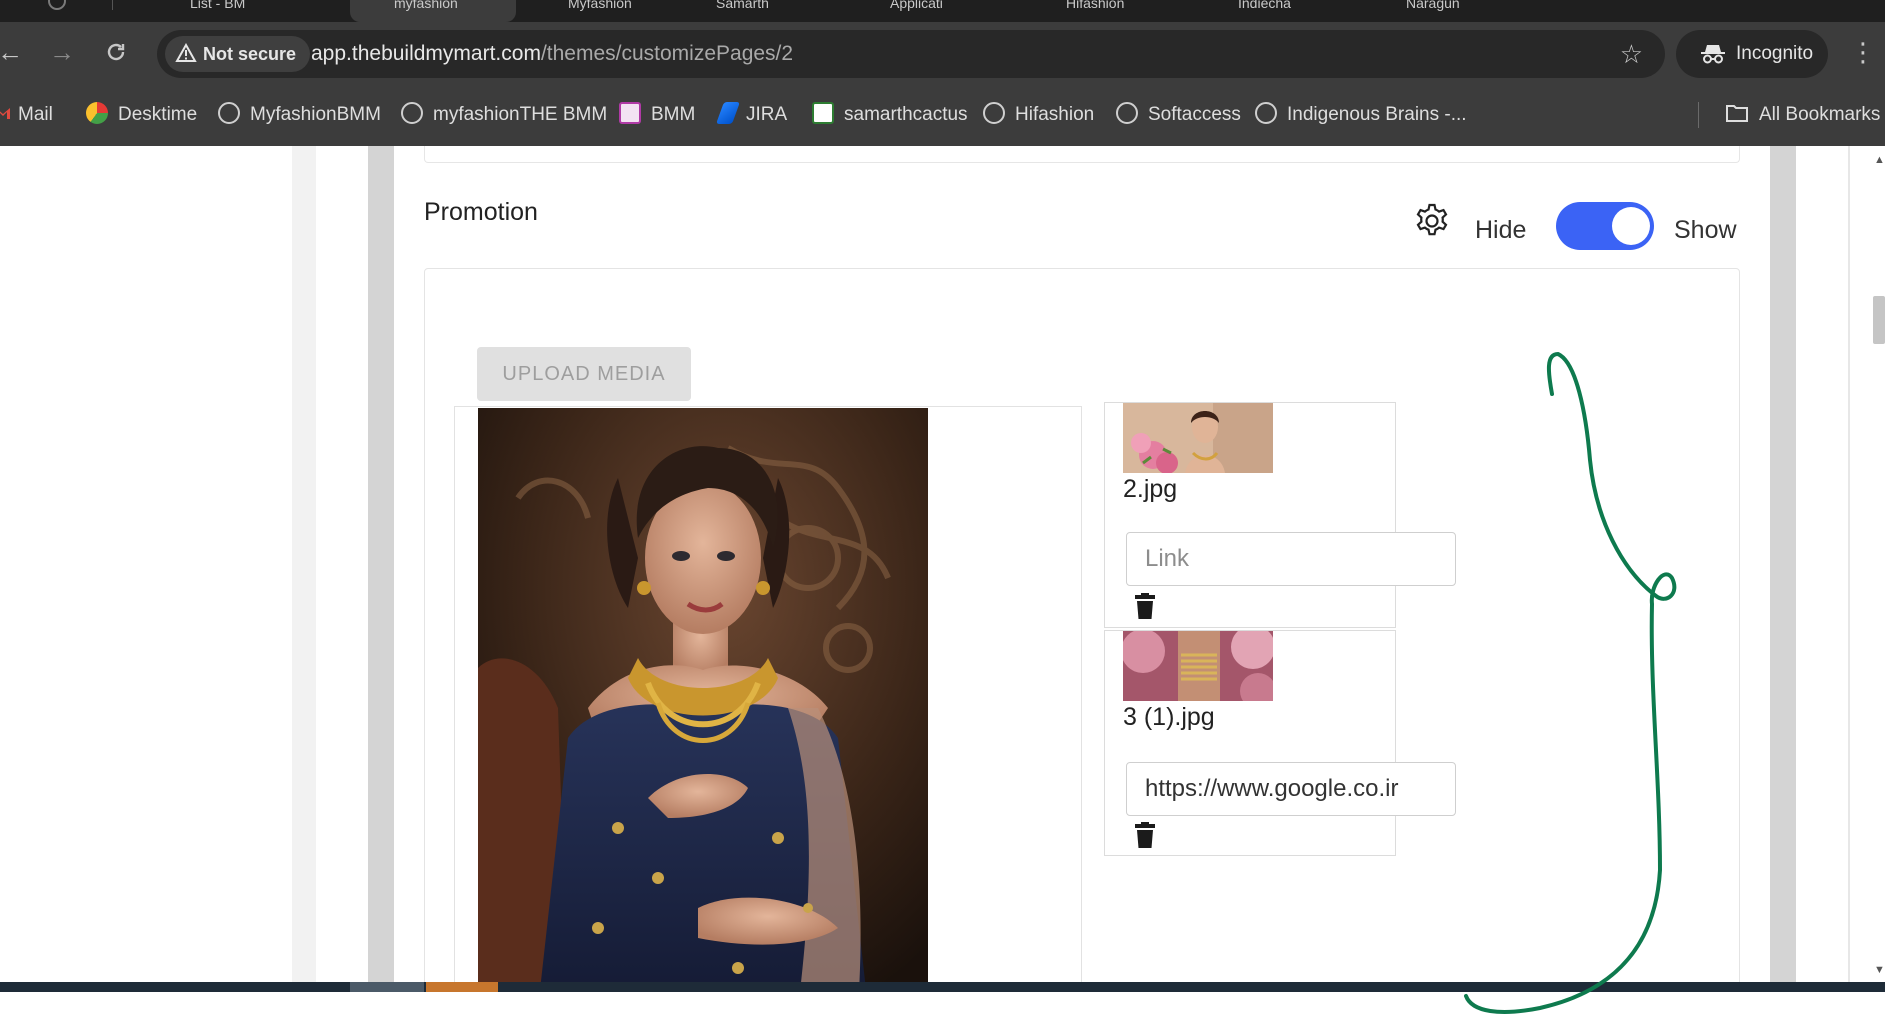  I want to click on bookmark-star-icon: ☆, so click(1631, 54).